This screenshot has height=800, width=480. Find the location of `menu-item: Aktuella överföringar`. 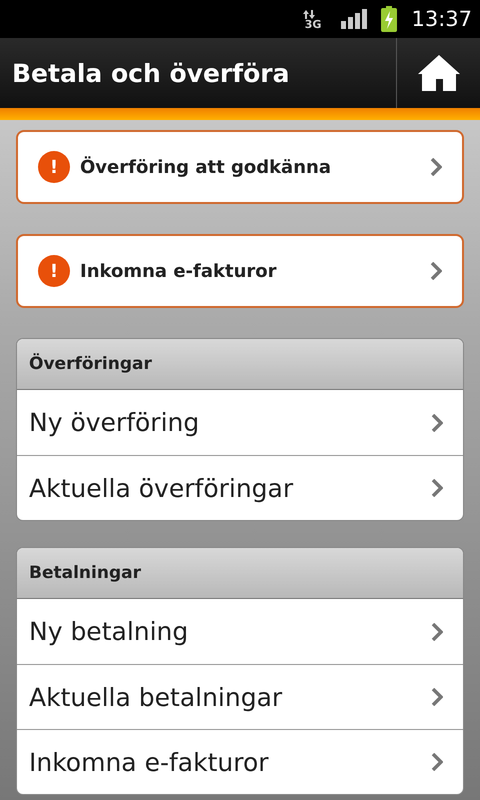

menu-item: Aktuella överföringar is located at coordinates (240, 487).